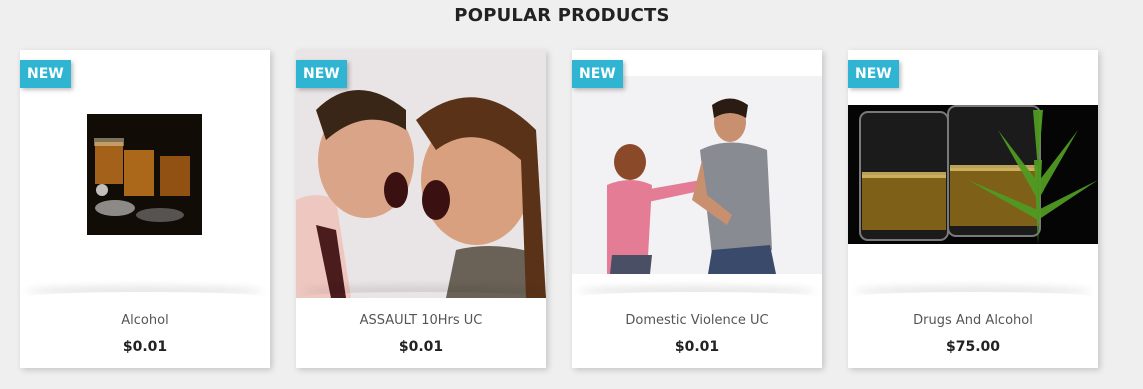 The image size is (1143, 389). Describe the element at coordinates (421, 333) in the screenshot. I see `product-description: ASSAULT 10Hrs UC $0.01` at that location.